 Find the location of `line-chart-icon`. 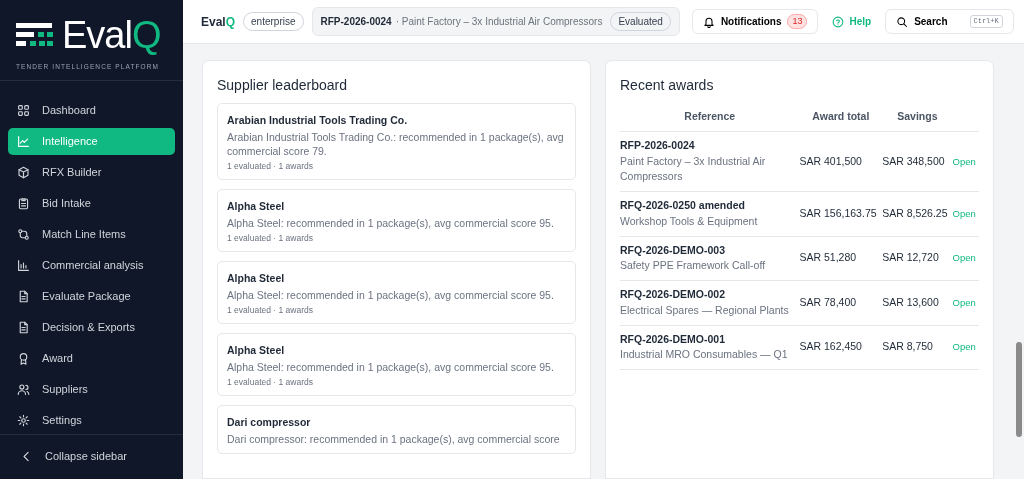

line-chart-icon is located at coordinates (23, 141).